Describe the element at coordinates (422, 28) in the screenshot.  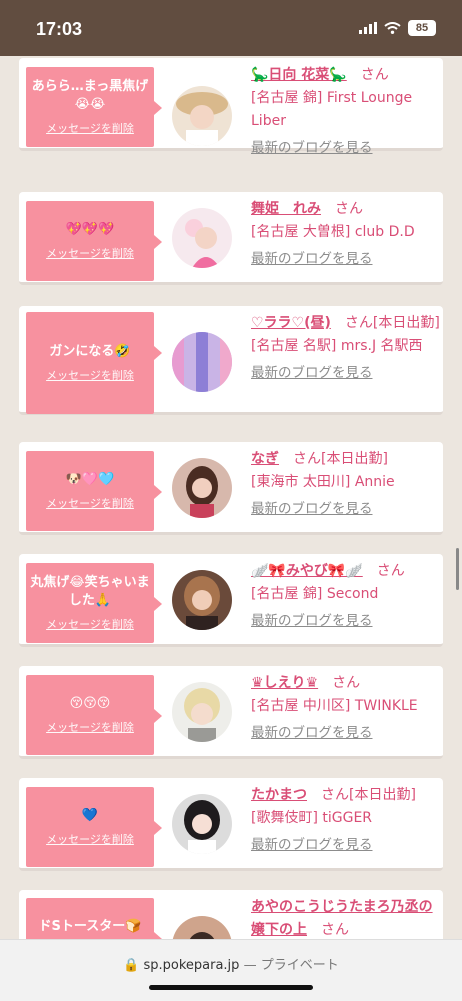
I see `battery-indicator: 85` at that location.